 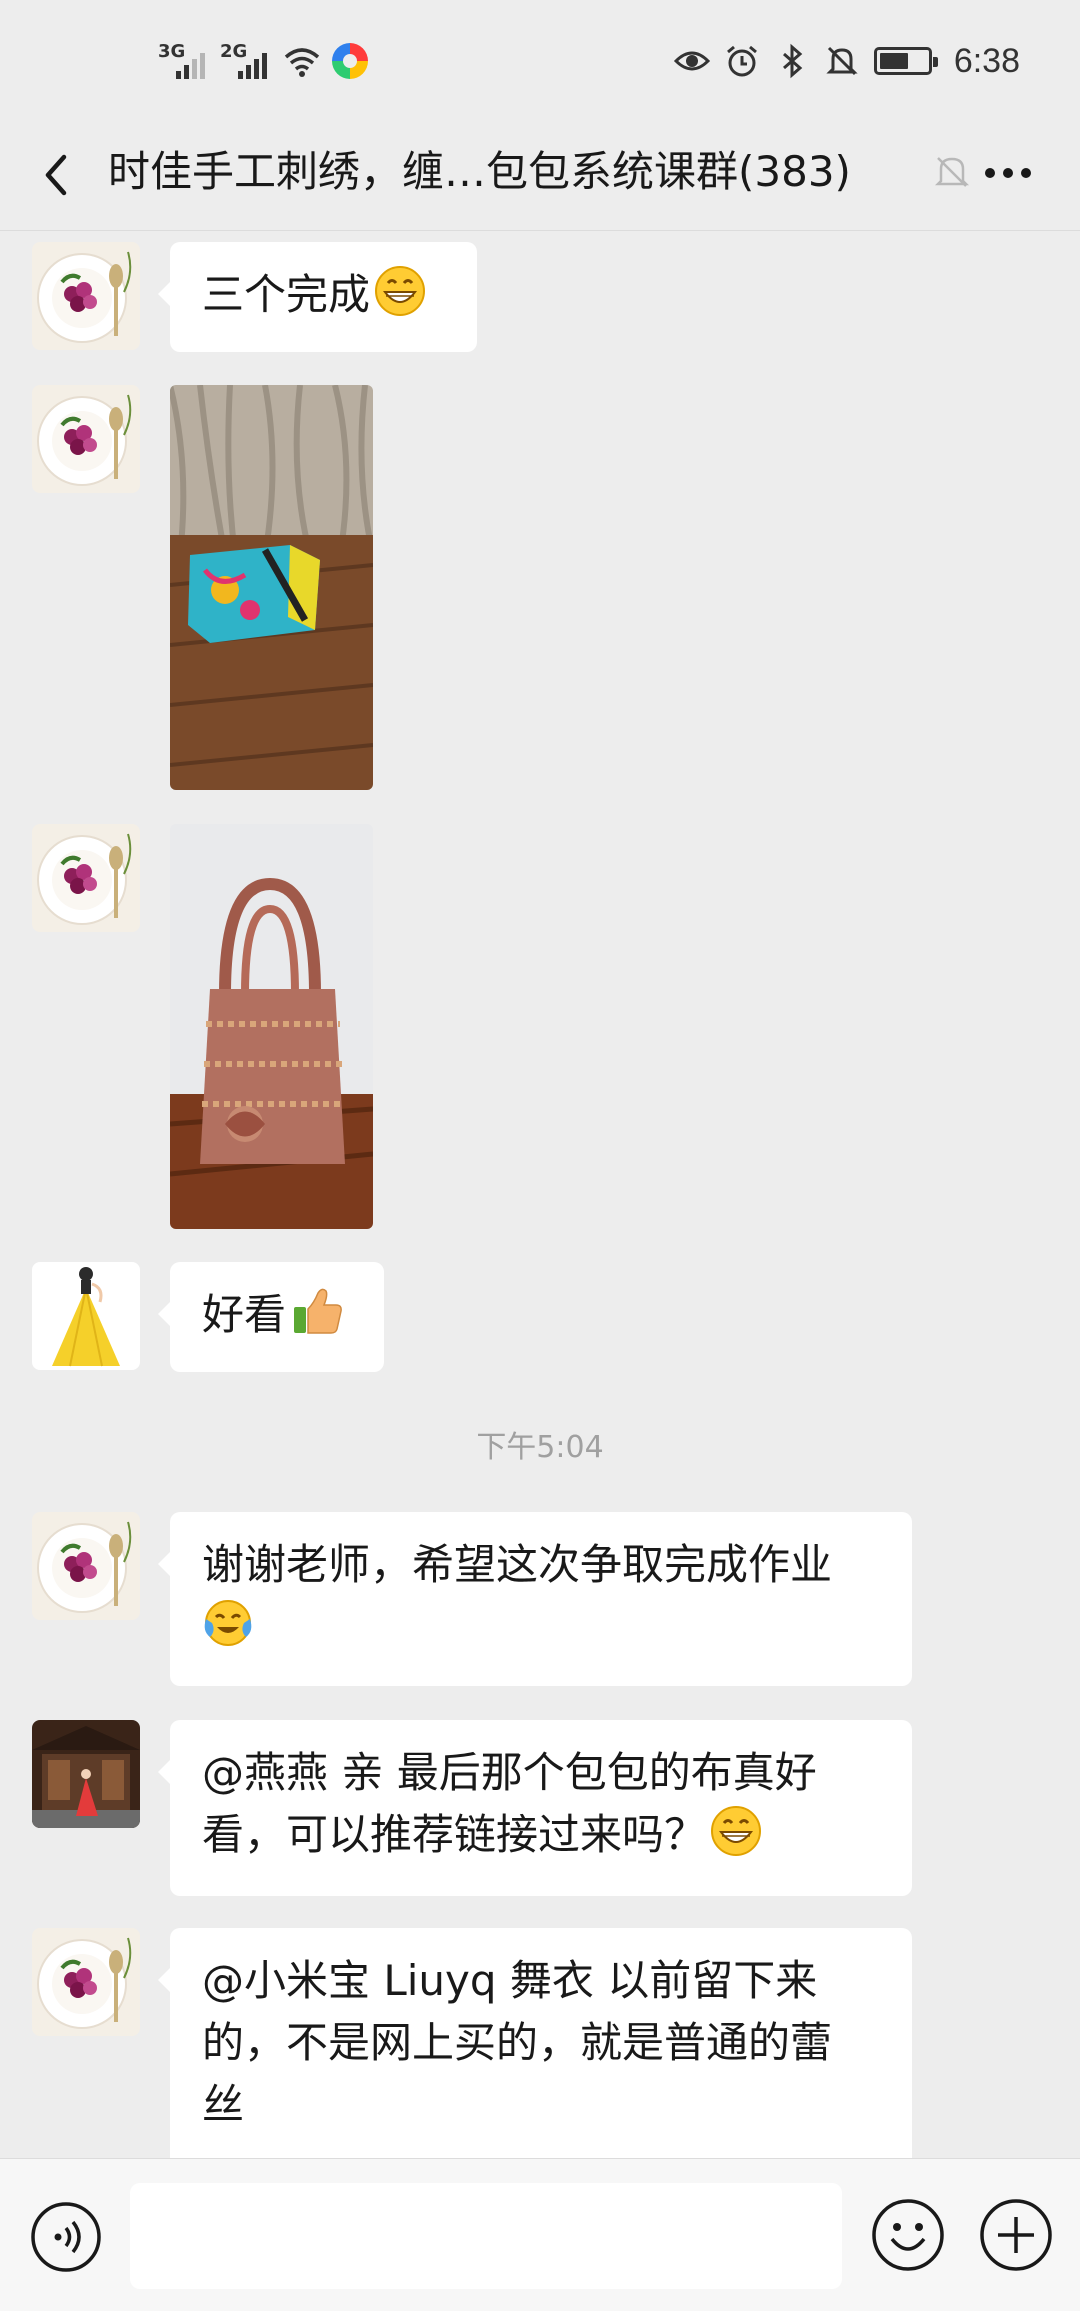 I want to click on message-bubble: @燕燕 亲 最后那个包包的布真好 看，可以推荐链接过来吗？, so click(x=535, y=1808).